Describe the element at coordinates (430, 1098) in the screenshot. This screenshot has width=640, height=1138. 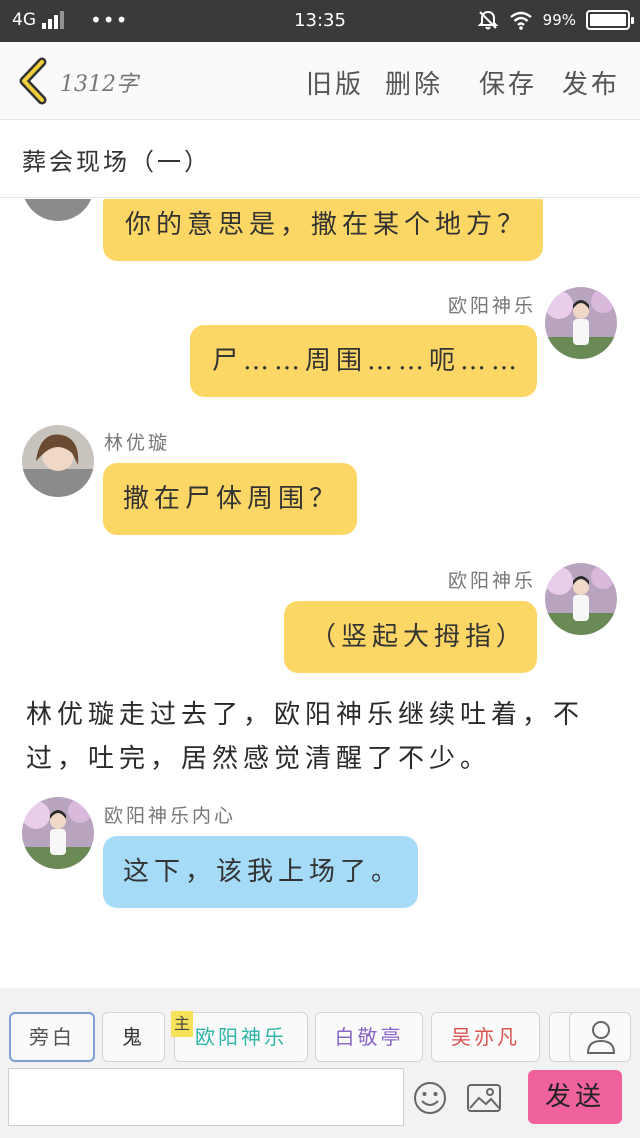
I see `emoji-icon` at that location.